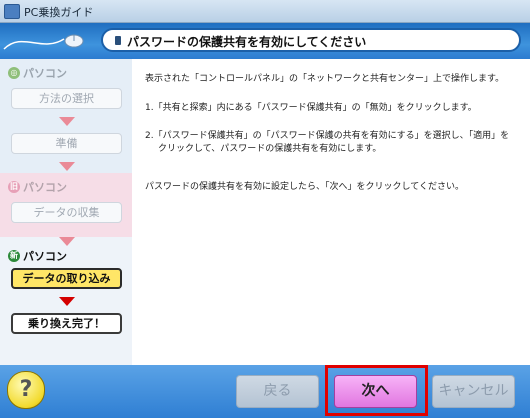 The width and height of the screenshot is (530, 418). I want to click on instruction-step-2-continued: クリックして、パスワードの保護共有を有効にします。, so click(270, 149).